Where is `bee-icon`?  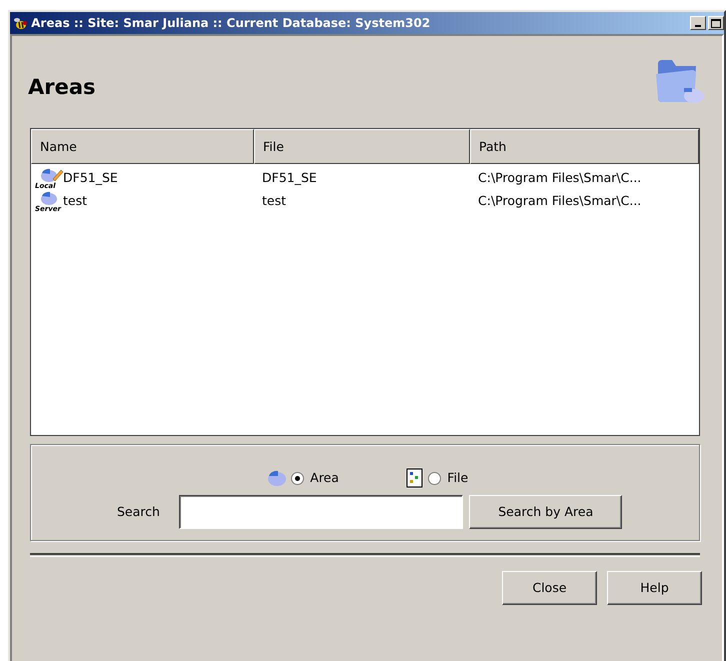 bee-icon is located at coordinates (20, 23).